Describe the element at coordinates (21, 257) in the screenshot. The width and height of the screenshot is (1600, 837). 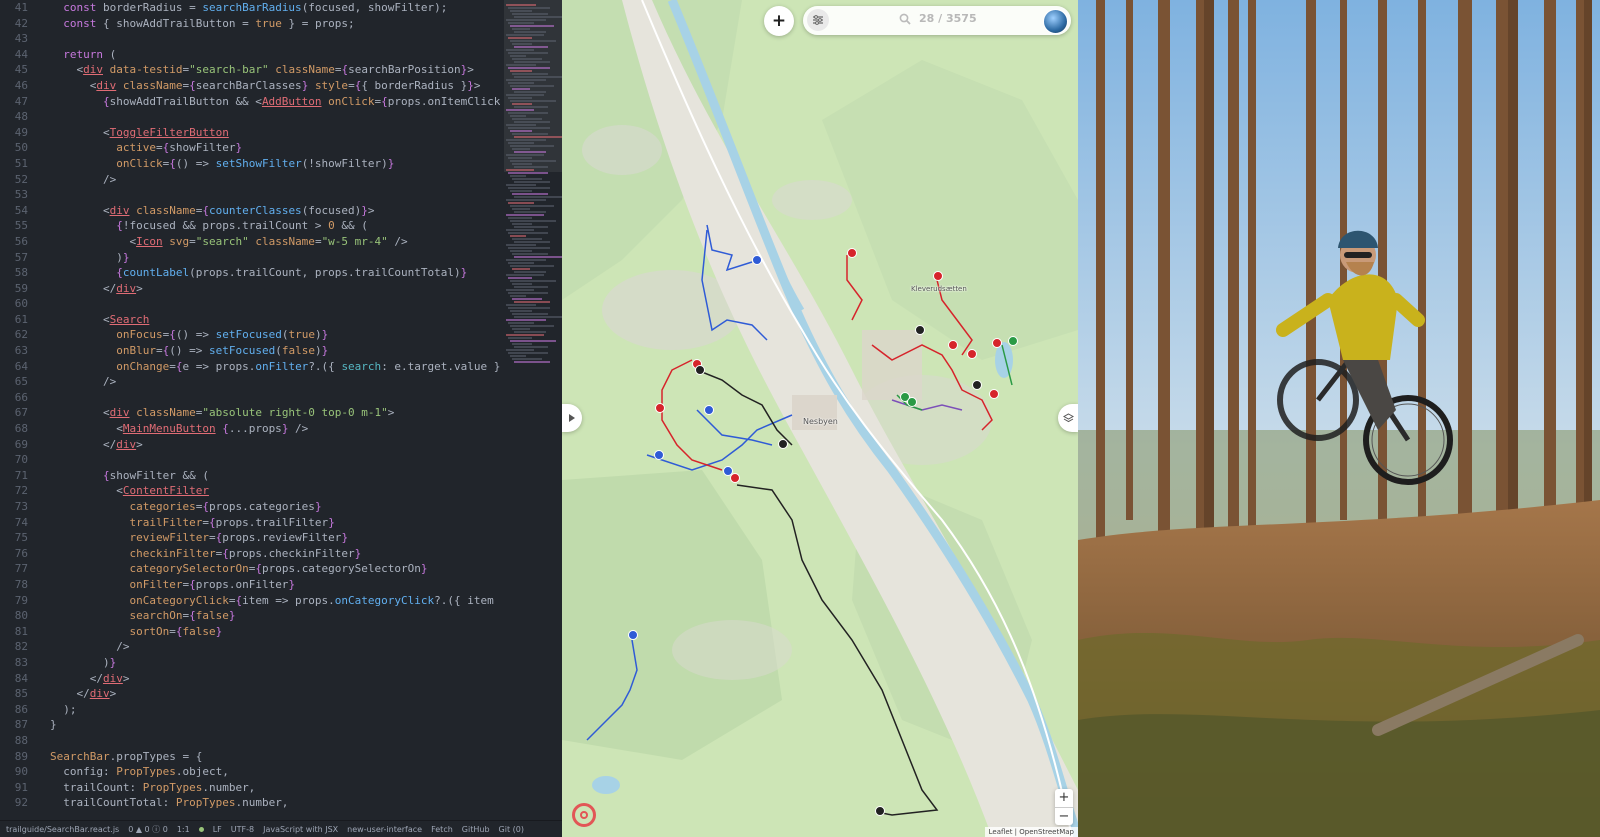
I see `line-number: 57` at that location.